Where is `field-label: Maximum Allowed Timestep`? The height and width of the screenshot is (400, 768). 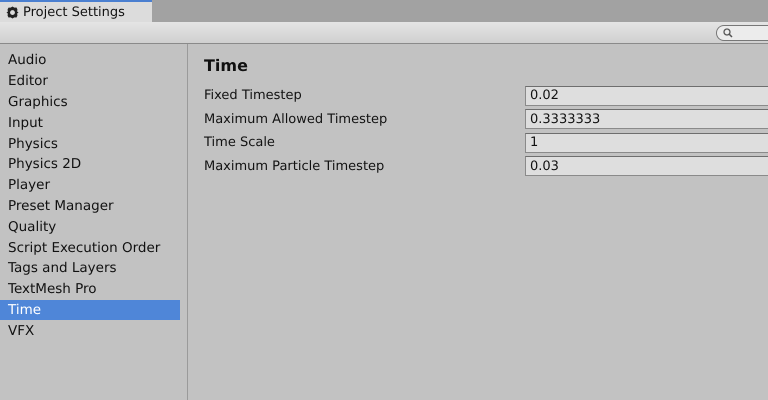 field-label: Maximum Allowed Timestep is located at coordinates (296, 119).